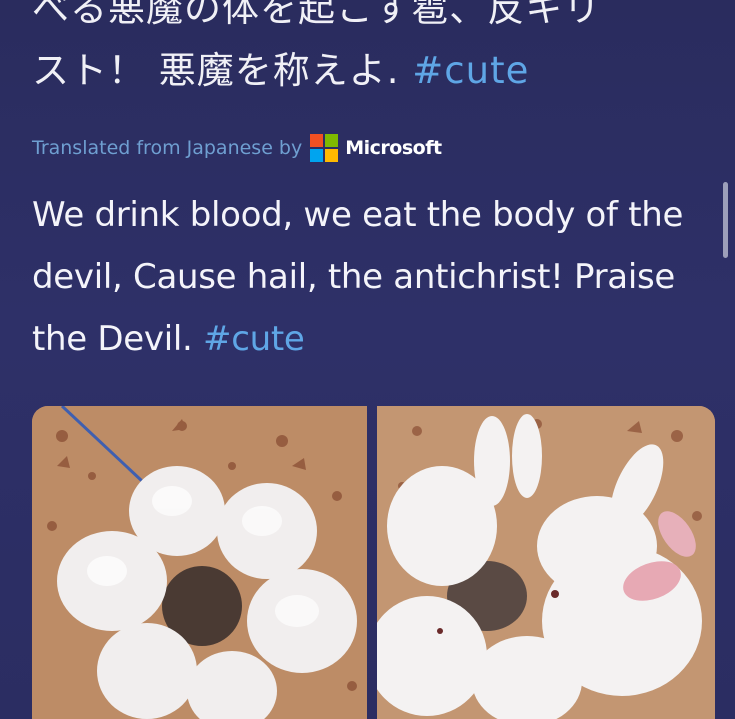 The image size is (735, 719). Describe the element at coordinates (324, 148) in the screenshot. I see `microsoft-logo-icon` at that location.